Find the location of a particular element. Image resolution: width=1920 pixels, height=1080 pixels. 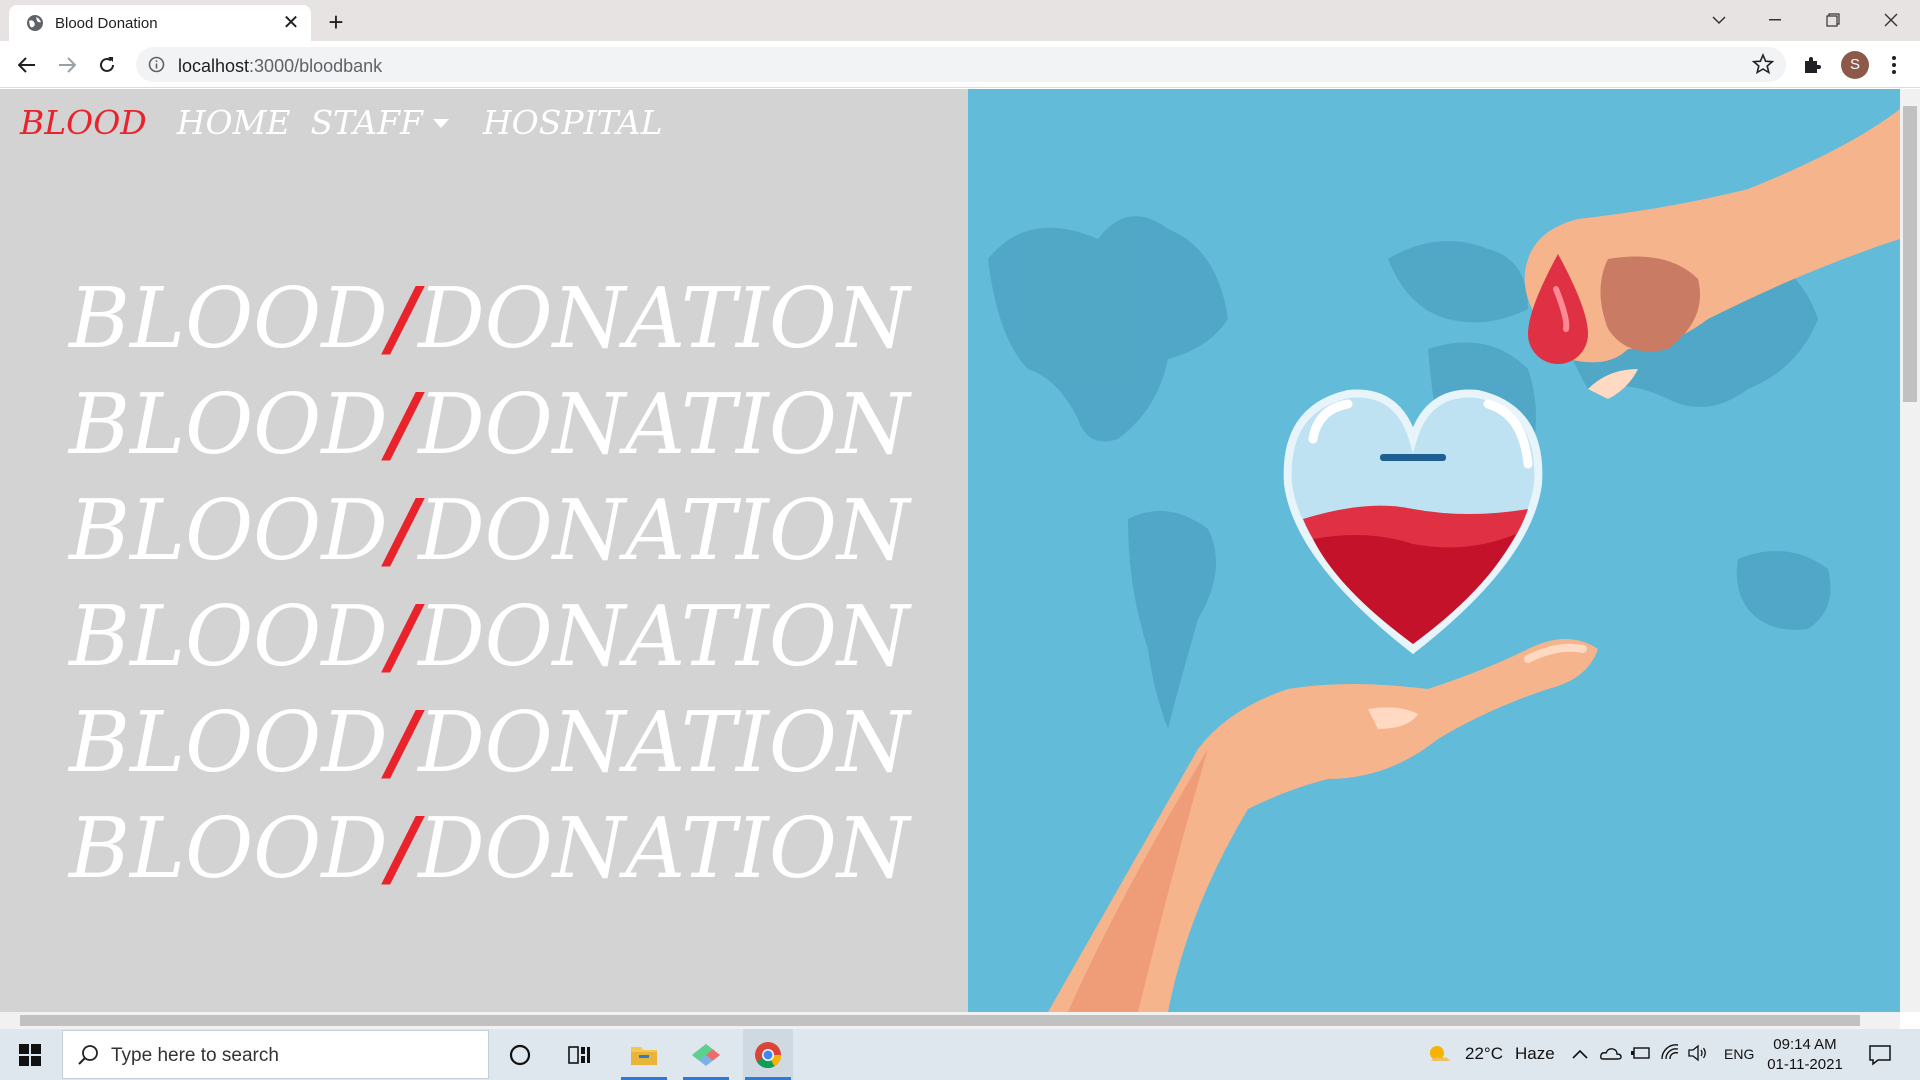

battery-icon is located at coordinates (1640, 1053).